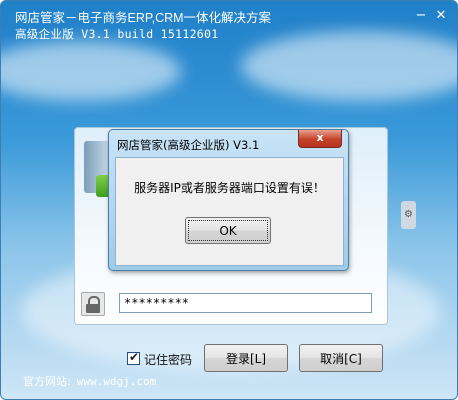 This screenshot has height=400, width=458. I want to click on dialog-message: 服务器IP或者服务器端口设置有误！, so click(229, 188).